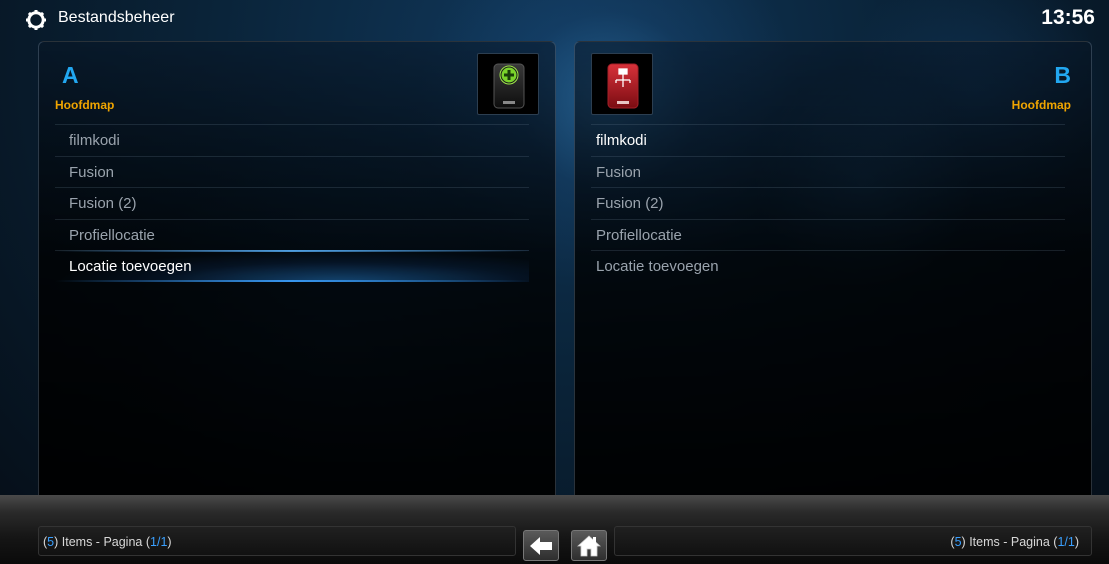 The width and height of the screenshot is (1109, 564). Describe the element at coordinates (277, 541) in the screenshot. I see `item-count-a: (5) Items - Pagina (1/1)` at that location.